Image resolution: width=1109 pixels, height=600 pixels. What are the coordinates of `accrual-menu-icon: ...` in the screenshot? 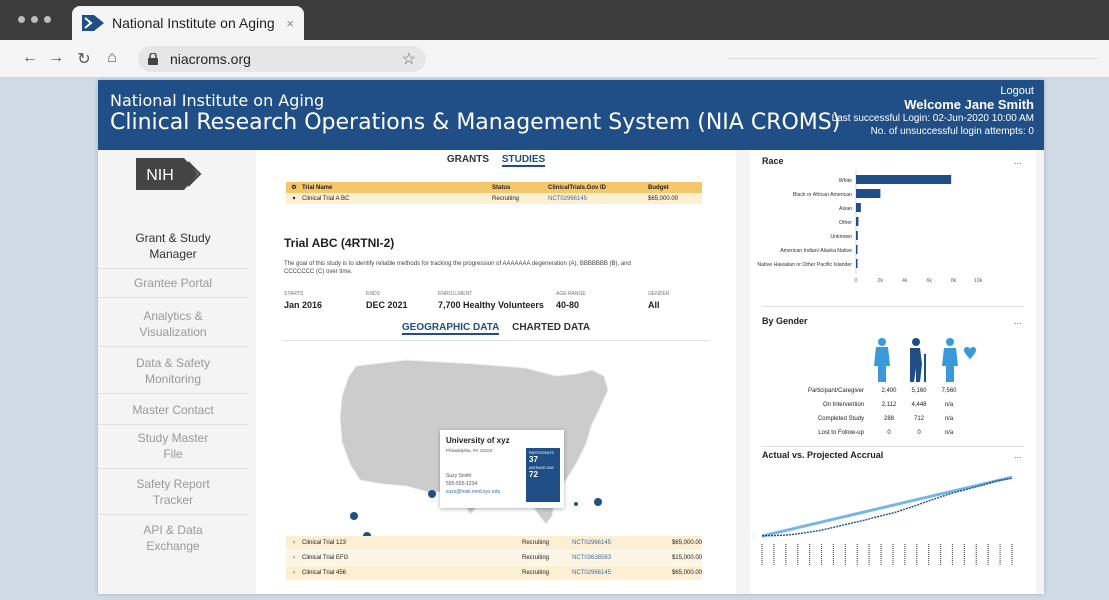 It's located at (1018, 455).